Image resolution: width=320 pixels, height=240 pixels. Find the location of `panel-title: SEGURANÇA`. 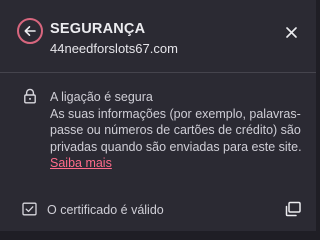

panel-title: SEGURANÇA is located at coordinates (98, 29).